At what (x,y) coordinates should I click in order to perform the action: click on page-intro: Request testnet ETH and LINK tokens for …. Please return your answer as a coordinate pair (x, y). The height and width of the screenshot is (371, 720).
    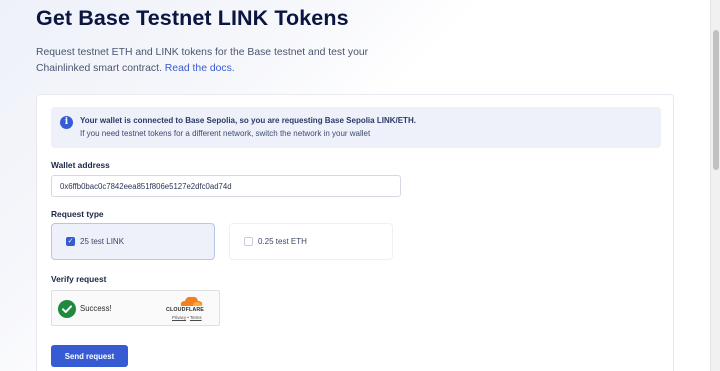
    Looking at the image, I should click on (221, 60).